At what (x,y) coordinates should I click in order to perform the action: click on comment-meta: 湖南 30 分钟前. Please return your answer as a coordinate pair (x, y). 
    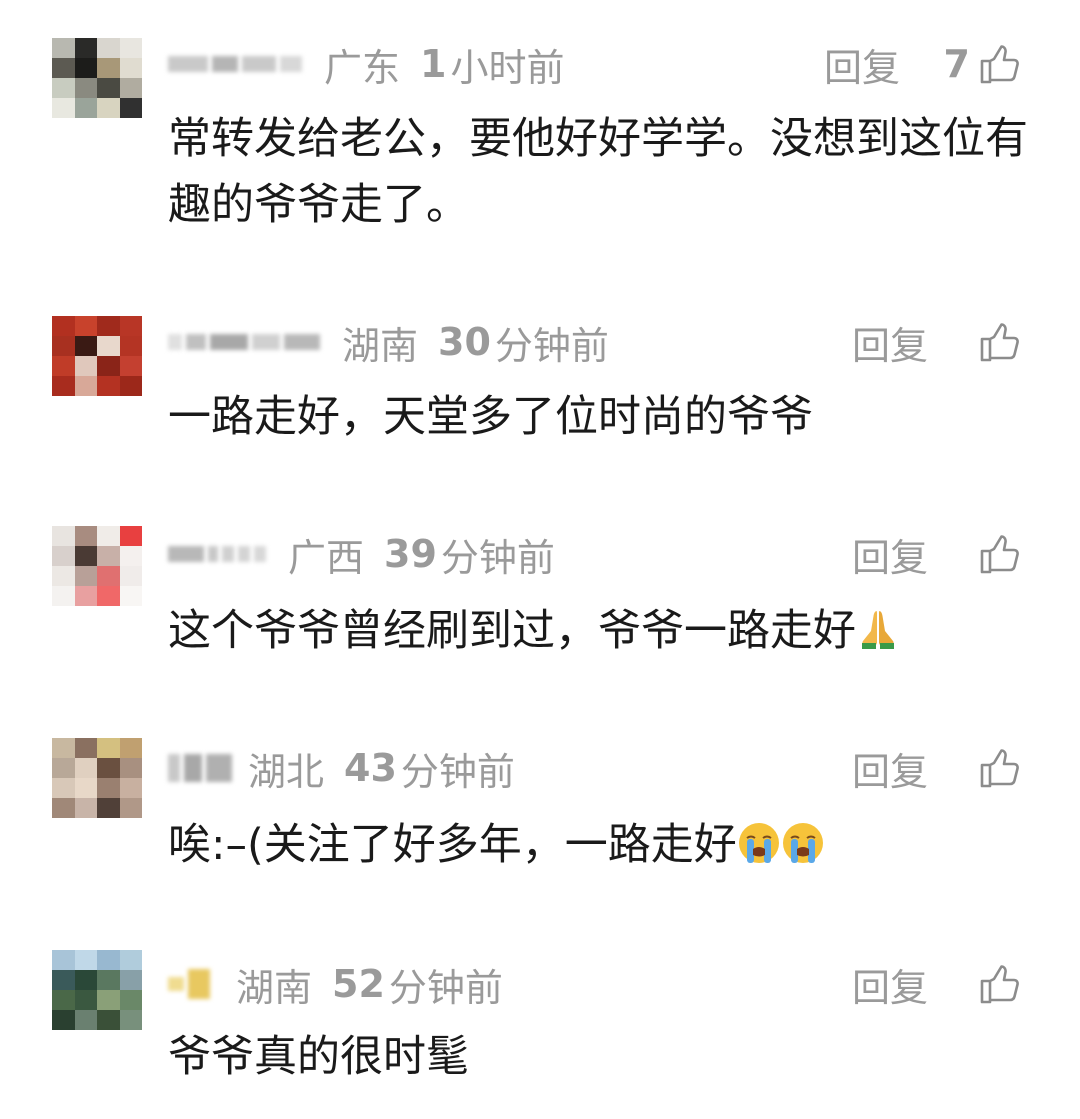
    Looking at the image, I should click on (388, 342).